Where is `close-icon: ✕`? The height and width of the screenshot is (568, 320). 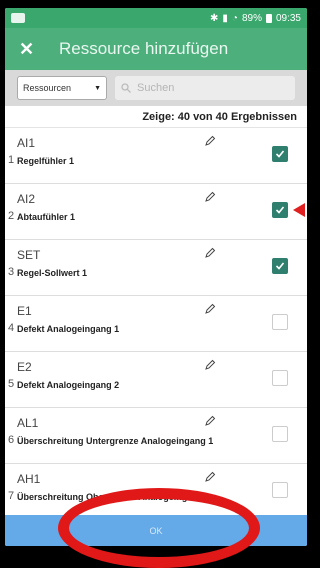 close-icon: ✕ is located at coordinates (39, 49).